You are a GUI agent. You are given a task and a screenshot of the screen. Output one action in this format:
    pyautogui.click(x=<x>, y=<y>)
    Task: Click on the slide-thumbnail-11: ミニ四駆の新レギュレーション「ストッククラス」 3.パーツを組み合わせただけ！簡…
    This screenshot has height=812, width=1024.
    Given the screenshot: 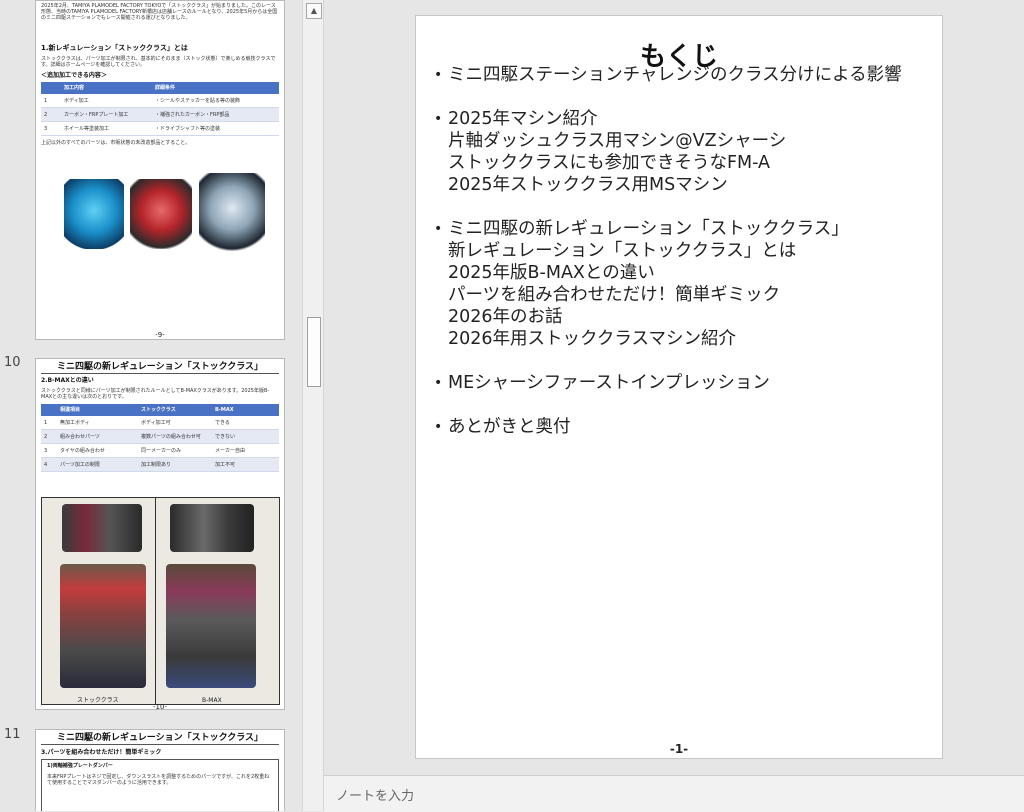 What is the action you would take?
    pyautogui.click(x=160, y=770)
    